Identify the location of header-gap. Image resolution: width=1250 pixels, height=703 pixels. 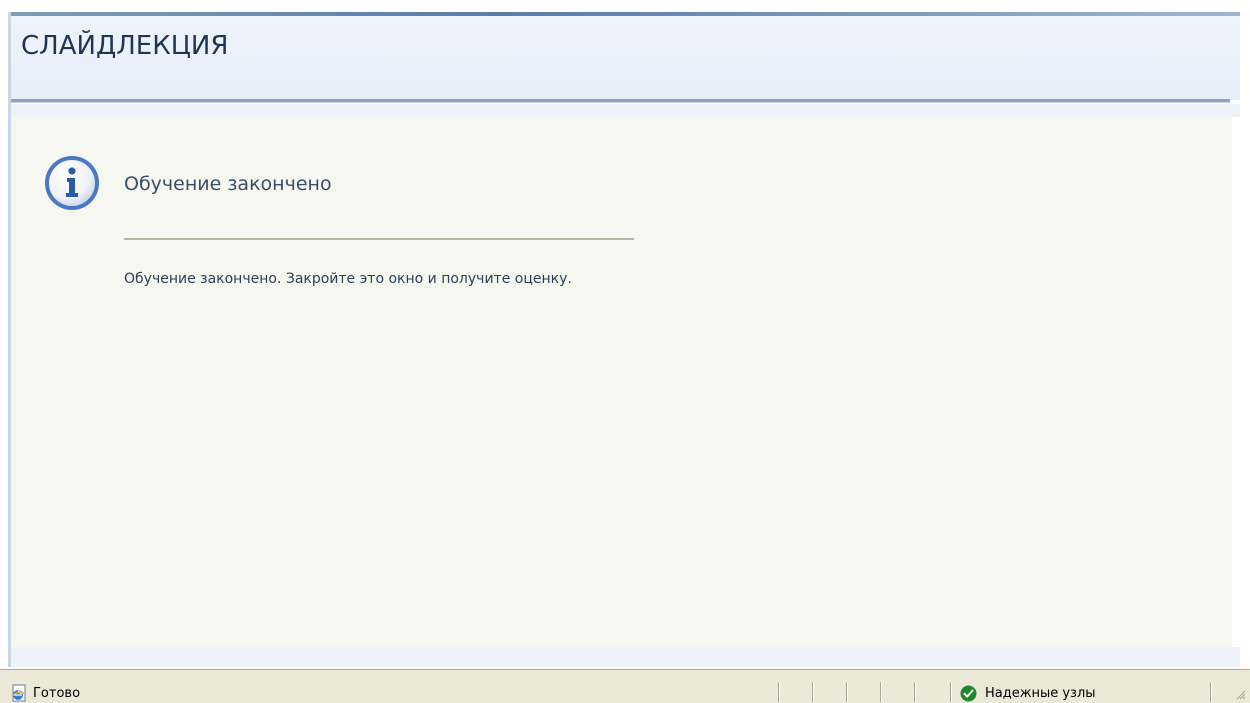
(625, 110).